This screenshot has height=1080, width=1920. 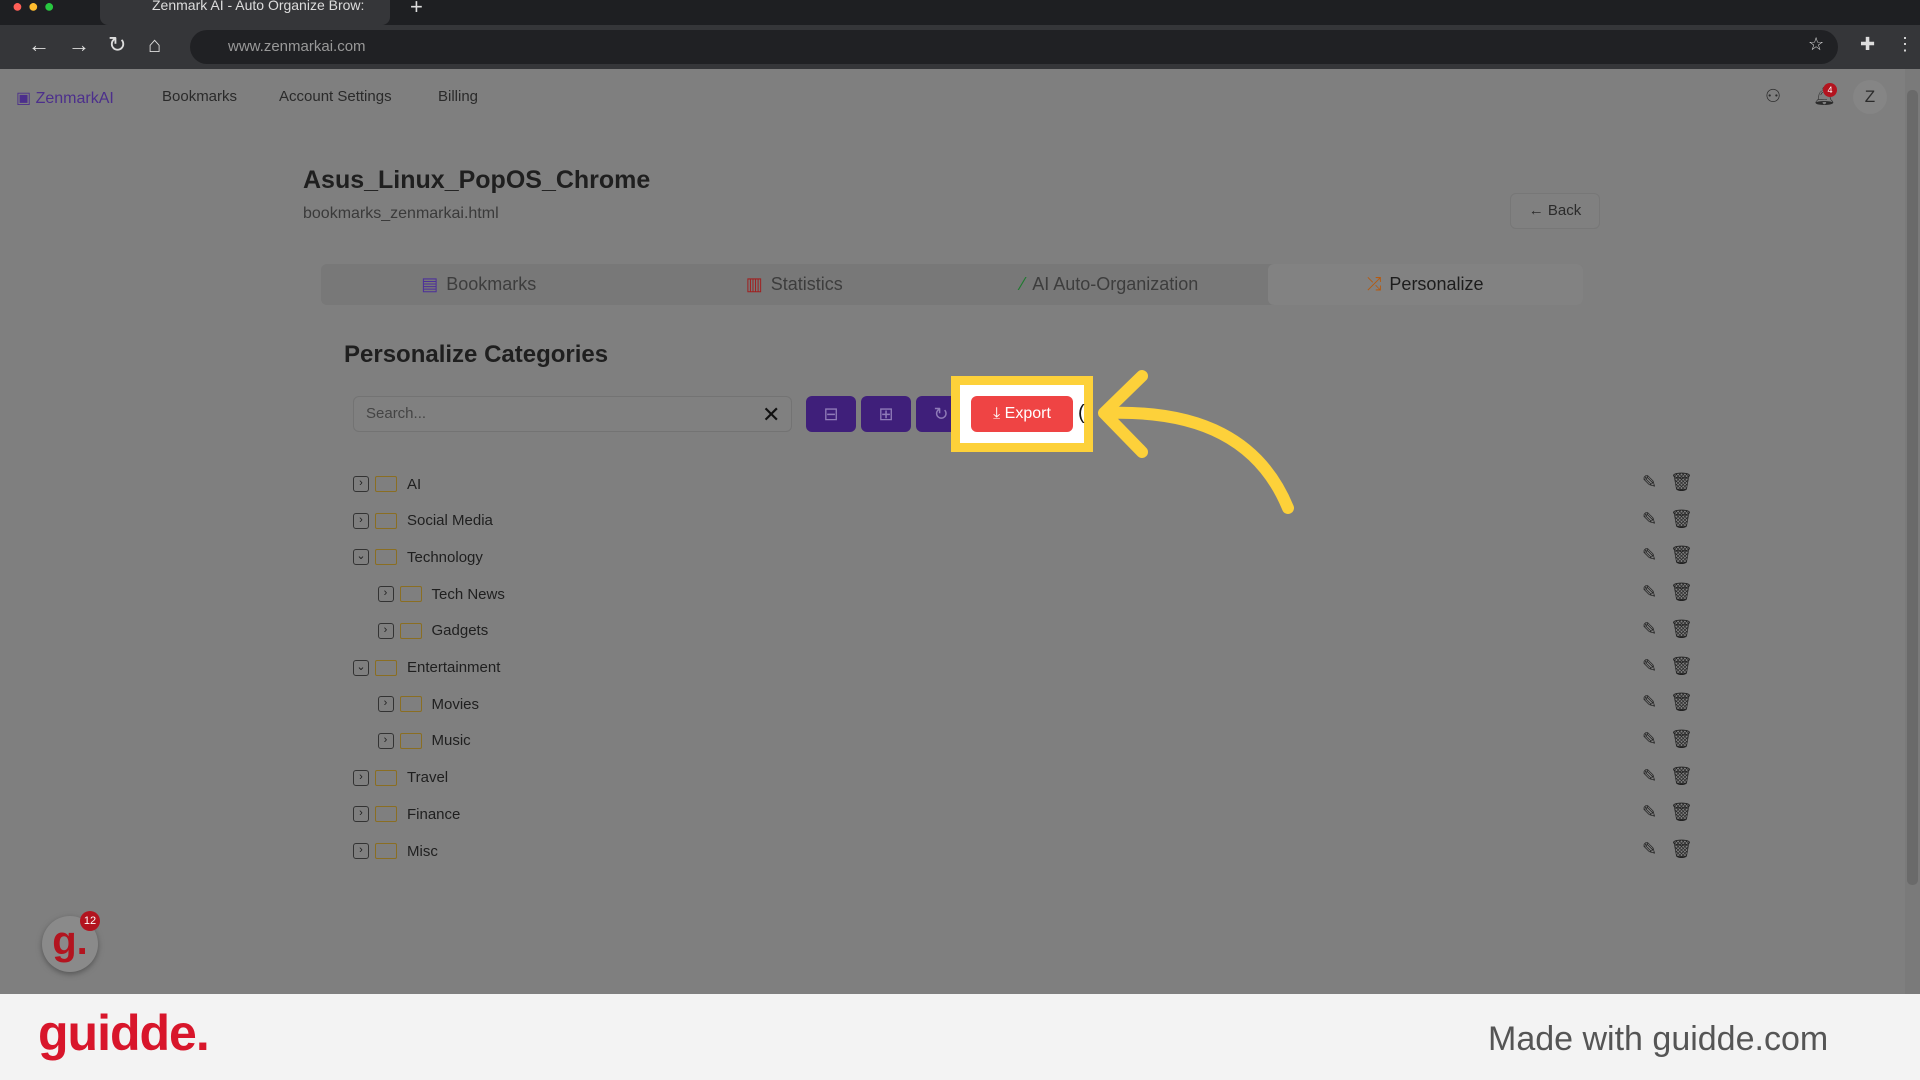 I want to click on page-subtitle: bookmarks_zenmarkai.html, so click(x=401, y=213).